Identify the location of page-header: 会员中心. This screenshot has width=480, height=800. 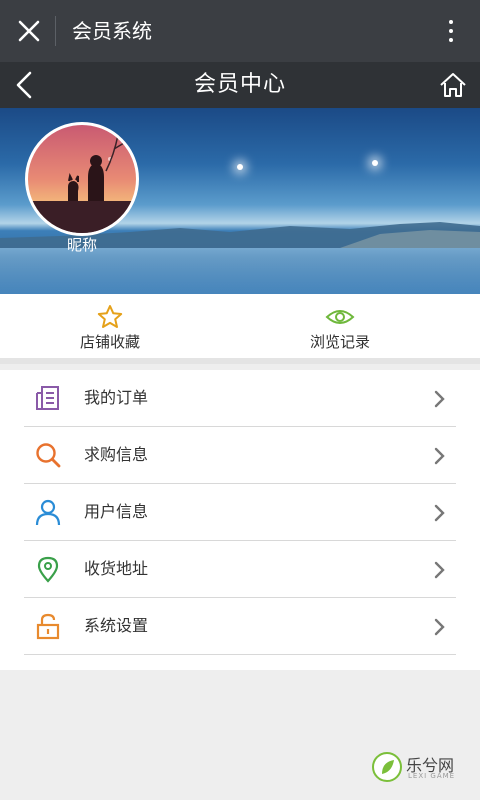
(240, 85).